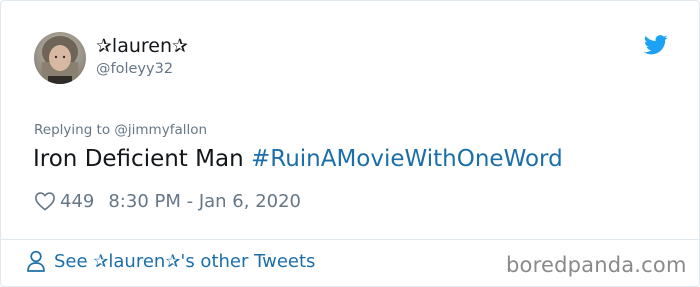  Describe the element at coordinates (134, 69) in the screenshot. I see `user-handle: @foleyy32` at that location.